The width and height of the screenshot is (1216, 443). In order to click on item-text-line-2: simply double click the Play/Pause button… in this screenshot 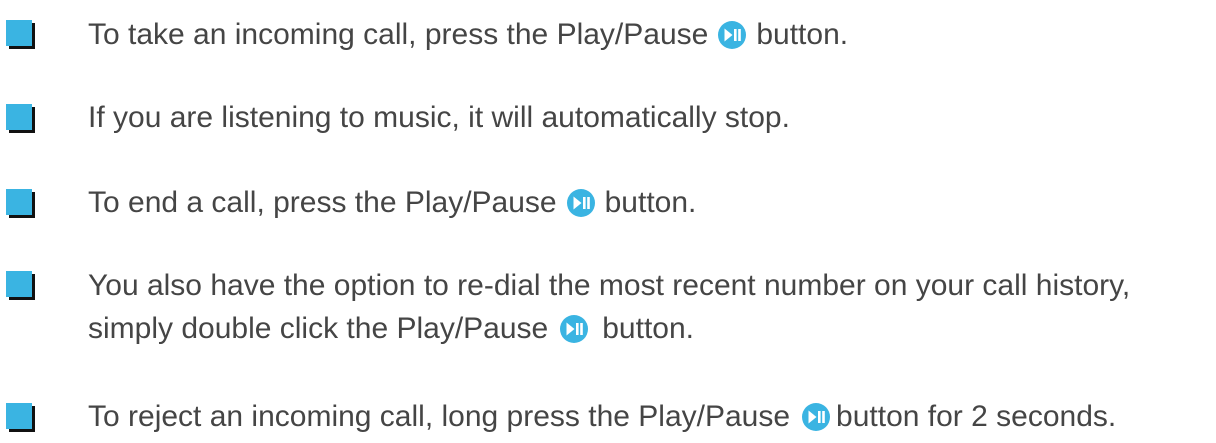, I will do `click(652, 328)`.